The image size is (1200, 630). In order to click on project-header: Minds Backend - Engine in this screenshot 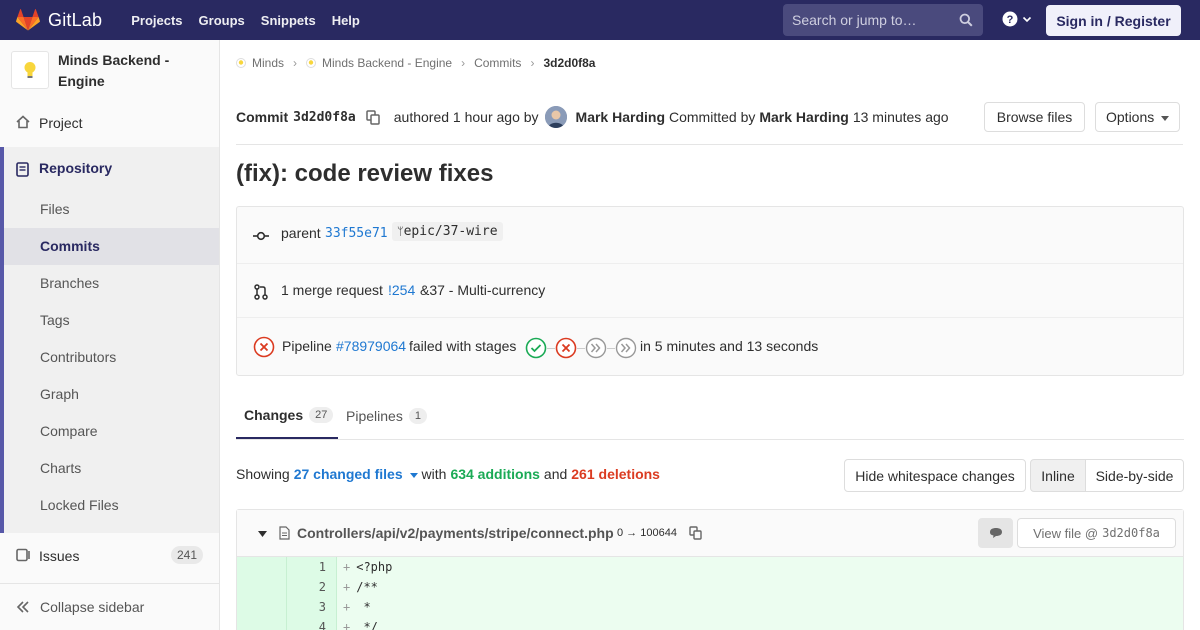, I will do `click(109, 72)`.